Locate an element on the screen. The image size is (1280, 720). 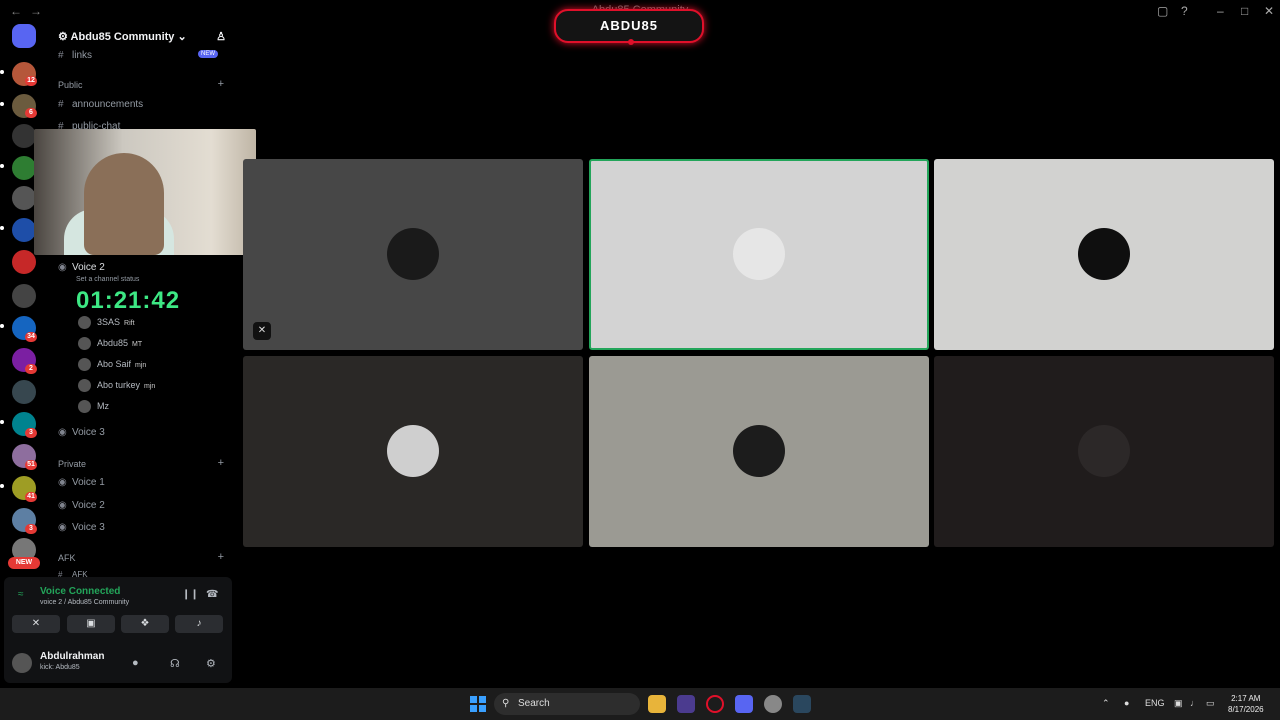
participant-tile: ✕ is located at coordinates (413, 254).